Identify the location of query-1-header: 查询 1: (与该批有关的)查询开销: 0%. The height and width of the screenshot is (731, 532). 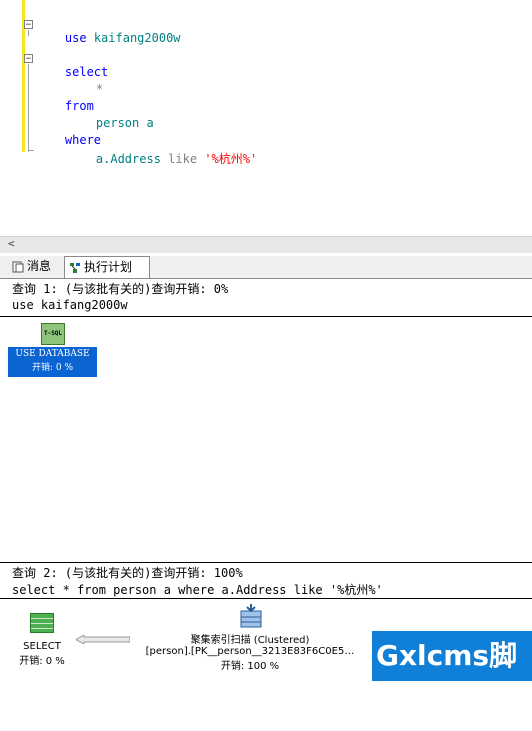
(120, 289).